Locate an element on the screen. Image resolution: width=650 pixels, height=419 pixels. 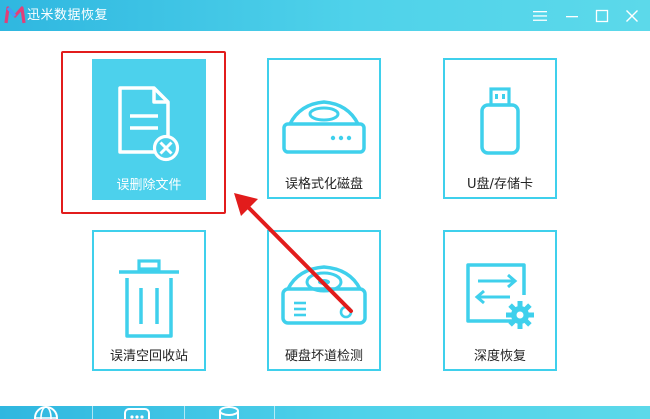
recycle-bin-icon is located at coordinates (149, 298).